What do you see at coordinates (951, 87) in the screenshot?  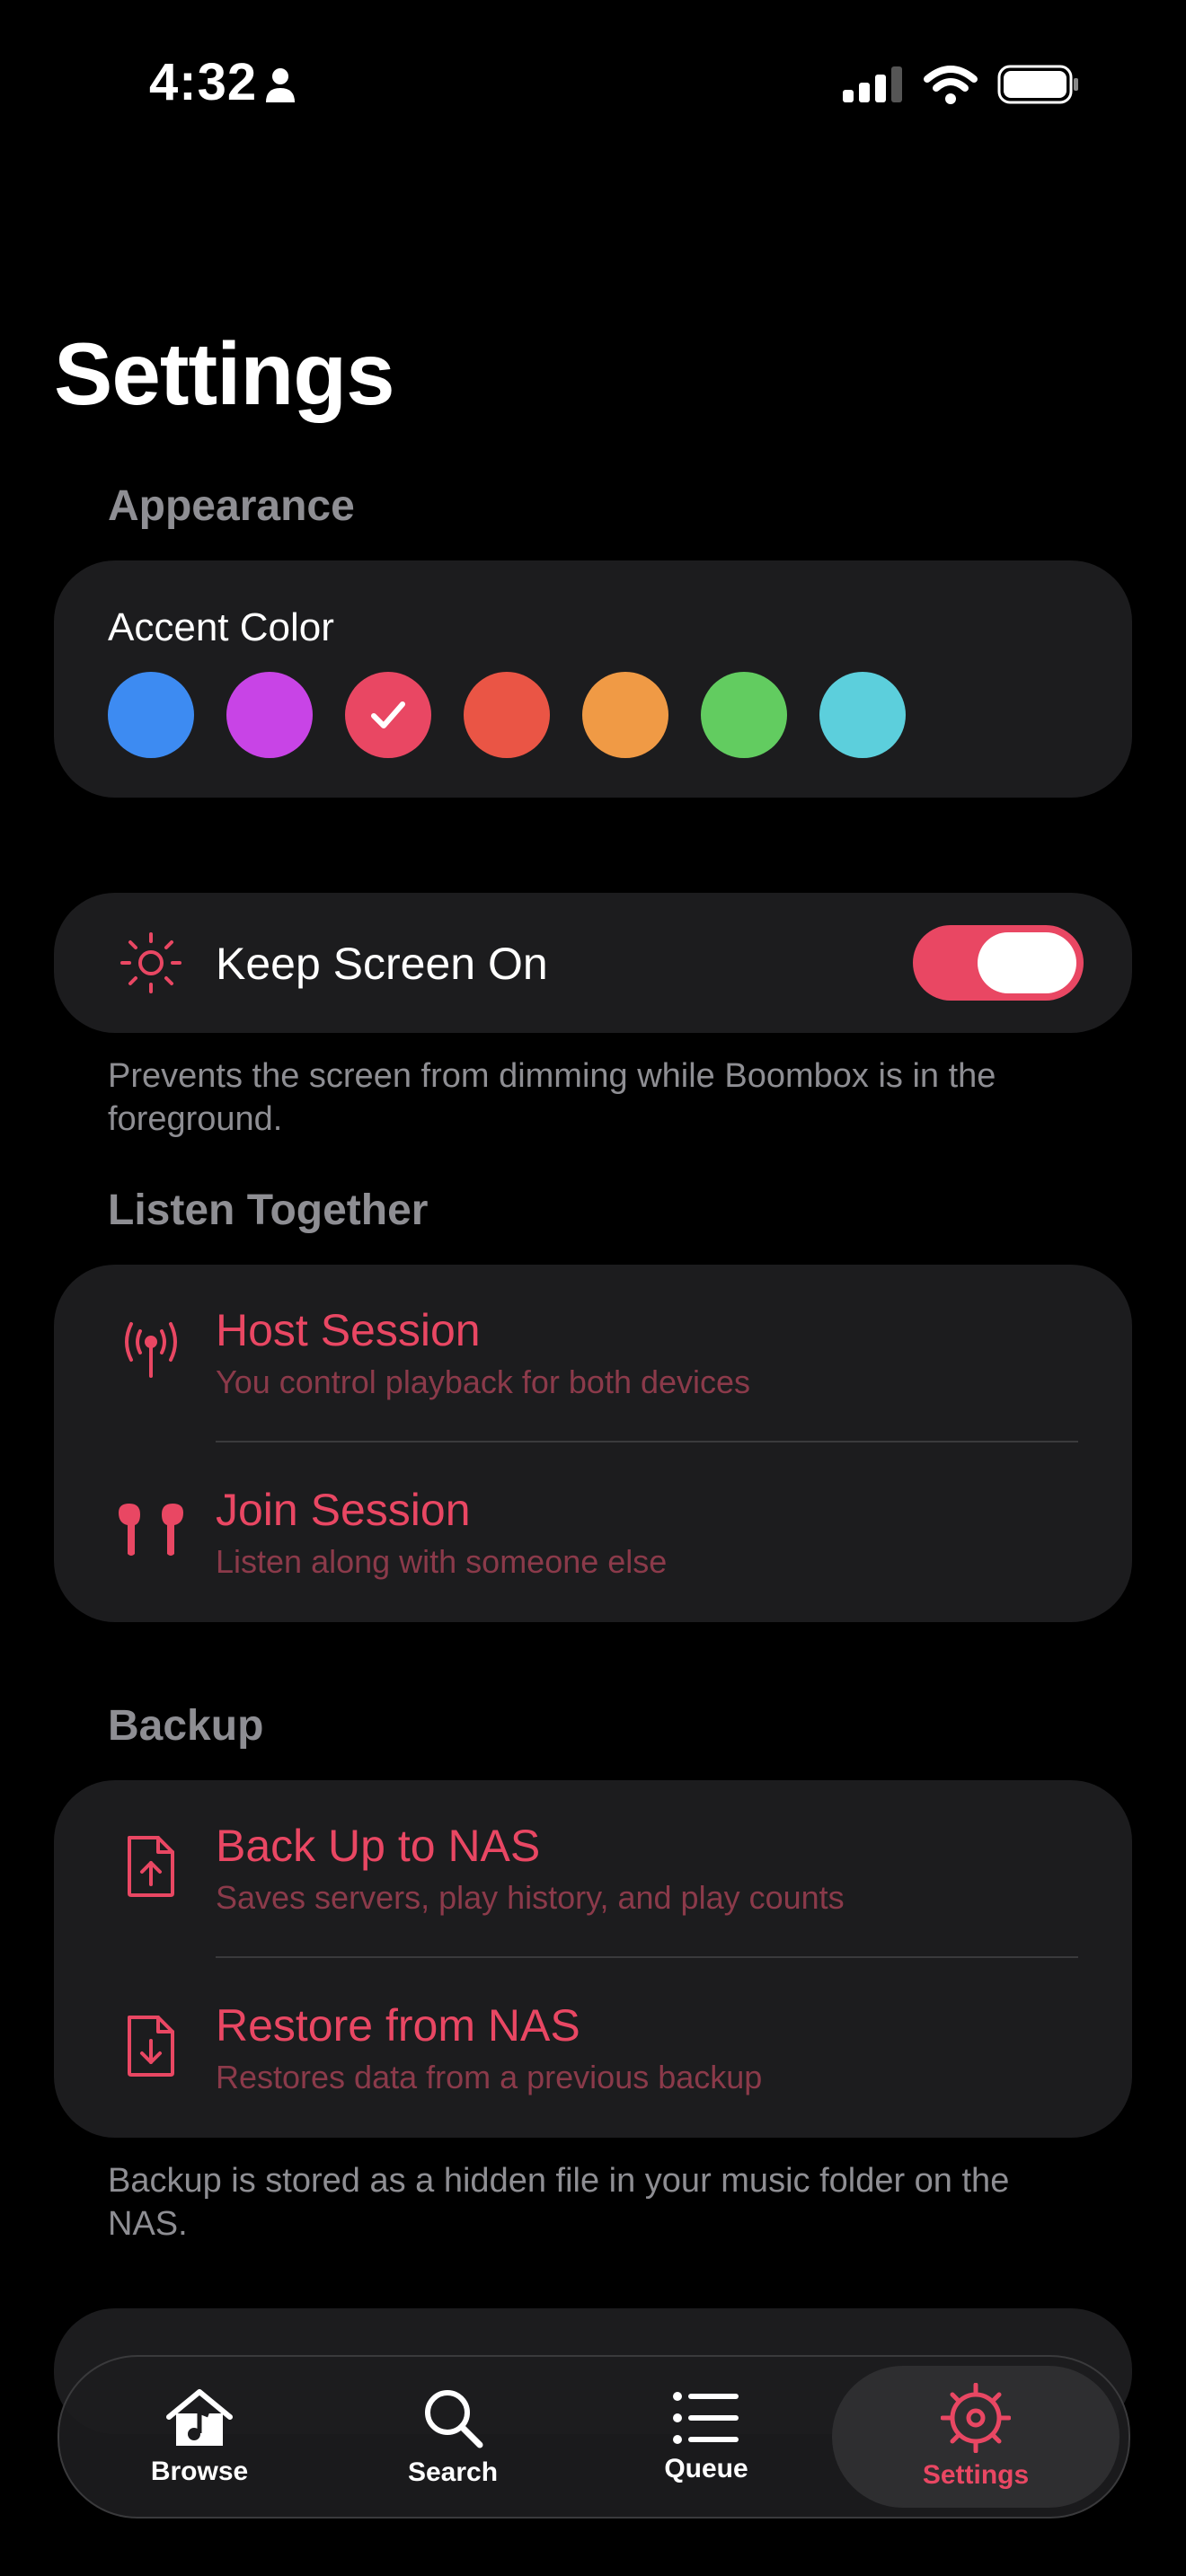 I see `wifi-icon` at bounding box center [951, 87].